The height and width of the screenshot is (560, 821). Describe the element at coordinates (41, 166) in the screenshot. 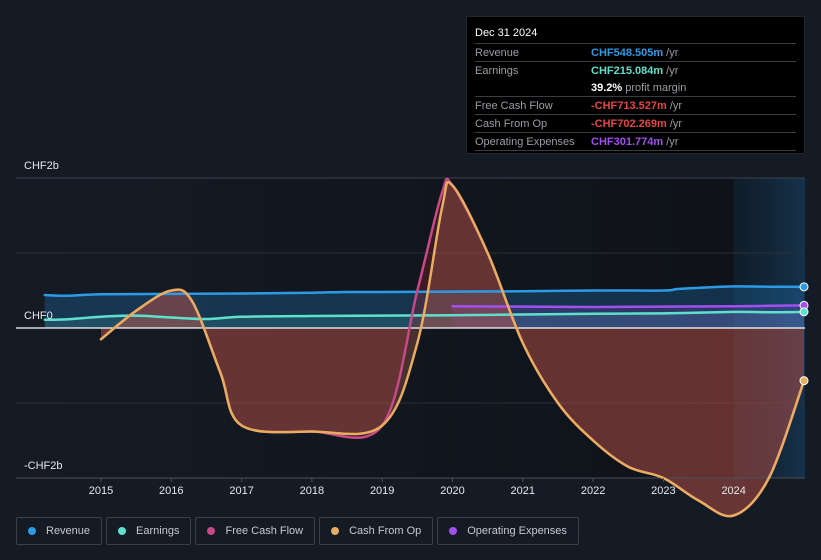

I see `y-tick-label-top: CHF2b` at that location.